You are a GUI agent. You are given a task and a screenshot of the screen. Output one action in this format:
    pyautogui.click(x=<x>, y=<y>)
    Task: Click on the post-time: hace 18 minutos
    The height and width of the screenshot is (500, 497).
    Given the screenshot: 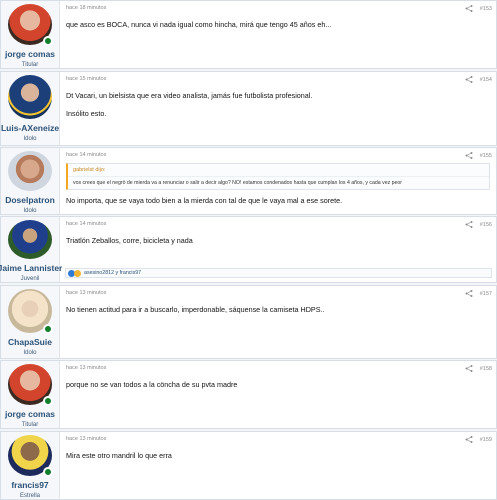 What is the action you would take?
    pyautogui.click(x=278, y=8)
    